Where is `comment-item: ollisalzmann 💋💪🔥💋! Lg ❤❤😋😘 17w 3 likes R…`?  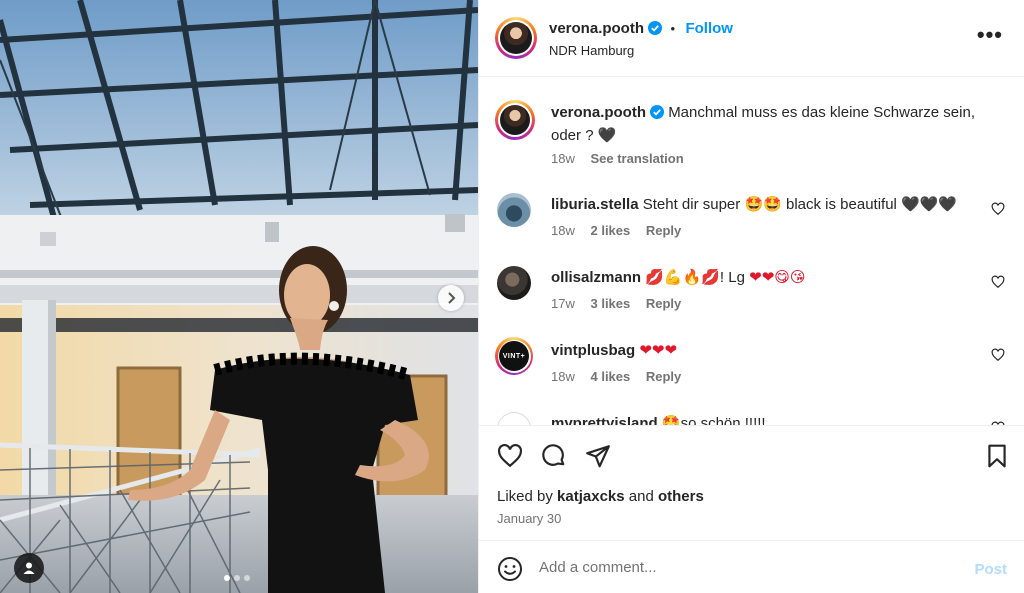 comment-item: ollisalzmann 💋💪🔥💋! Lg ❤❤😋😘 17w 3 likes R… is located at coordinates (752, 291).